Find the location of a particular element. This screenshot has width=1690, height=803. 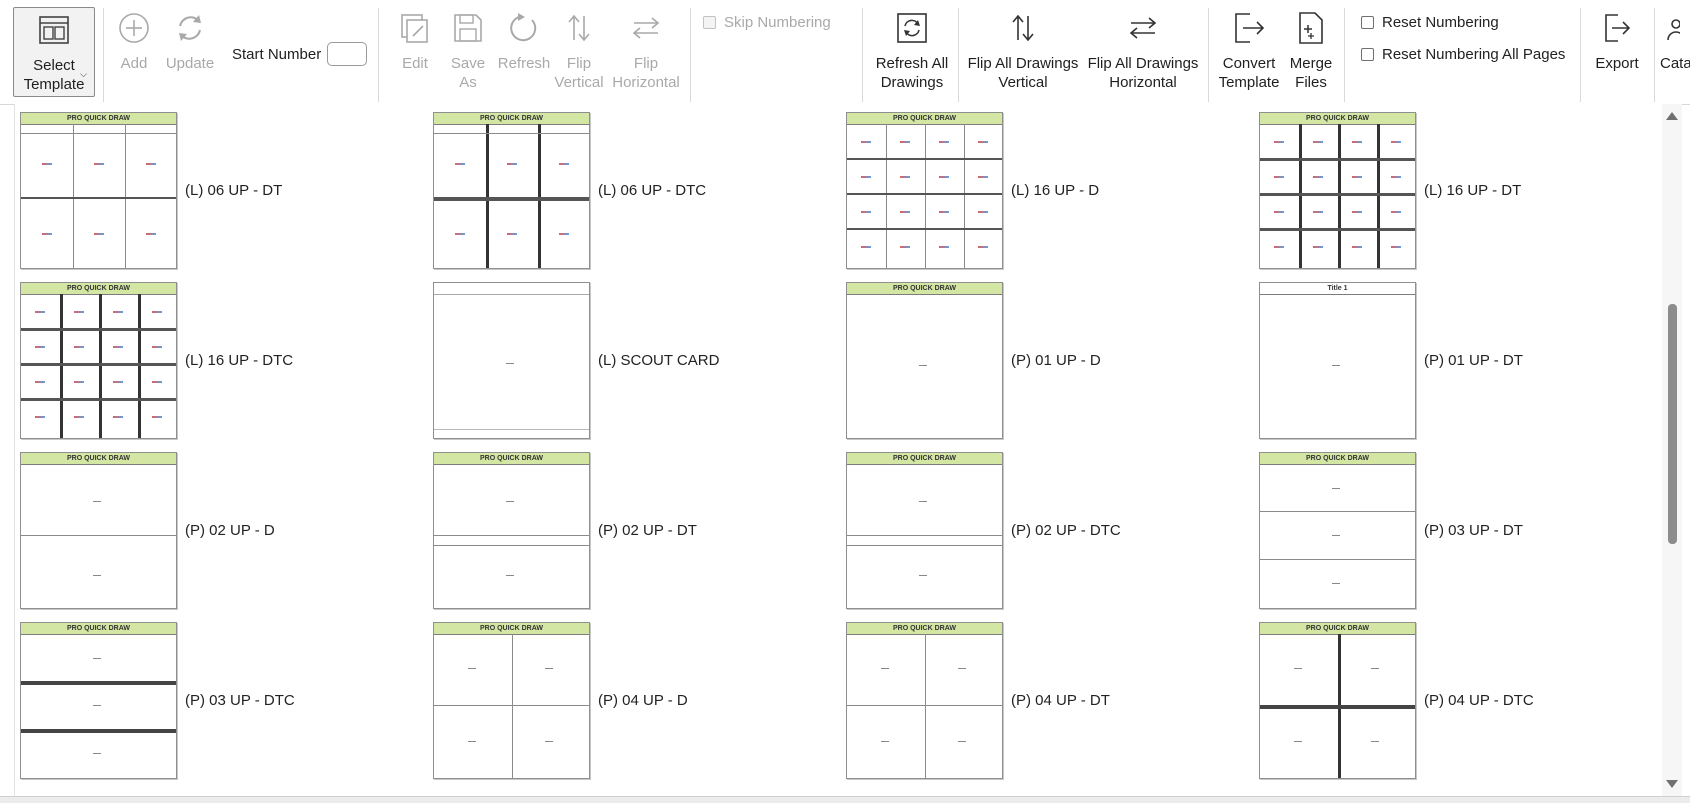

start-number-input is located at coordinates (347, 54).